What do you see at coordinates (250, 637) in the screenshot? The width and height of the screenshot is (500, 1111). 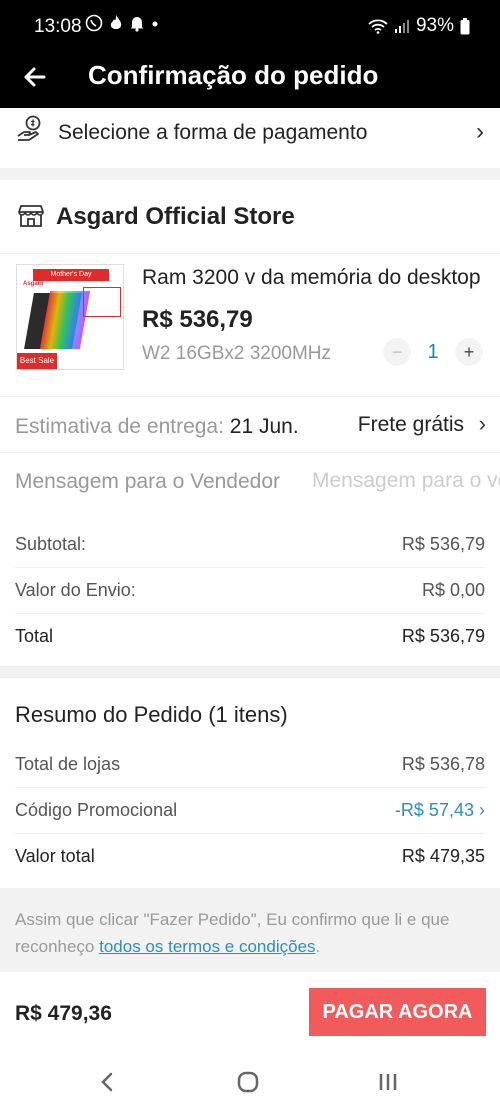 I see `store-total-row: Total R$ 536,79` at bounding box center [250, 637].